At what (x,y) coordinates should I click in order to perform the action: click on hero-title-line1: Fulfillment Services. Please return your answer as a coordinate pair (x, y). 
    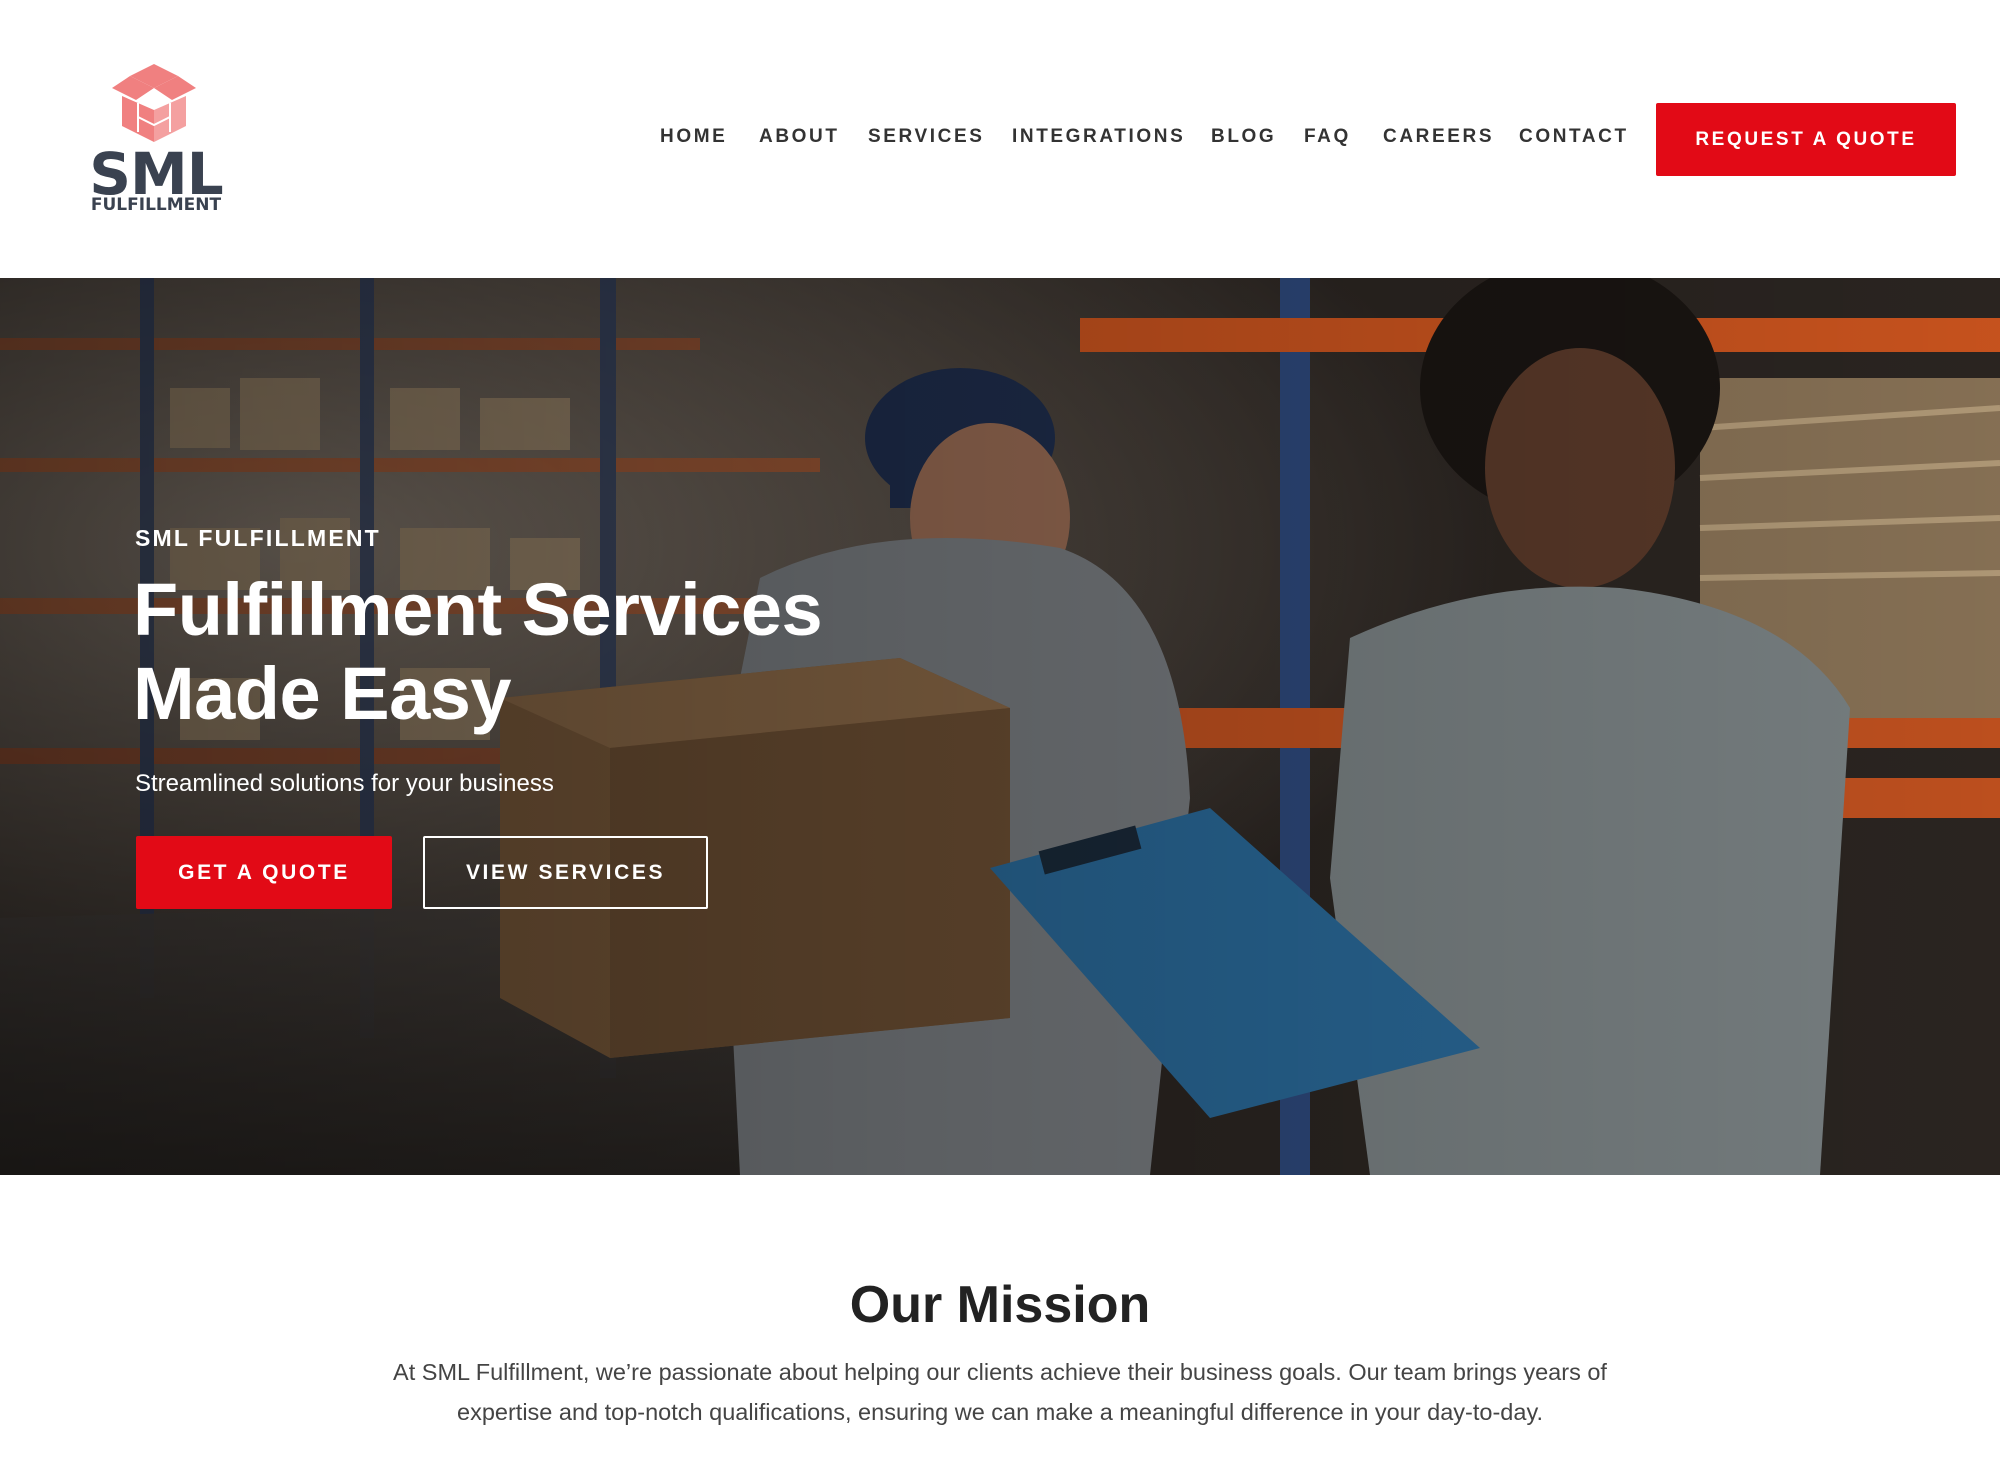
    Looking at the image, I should click on (478, 609).